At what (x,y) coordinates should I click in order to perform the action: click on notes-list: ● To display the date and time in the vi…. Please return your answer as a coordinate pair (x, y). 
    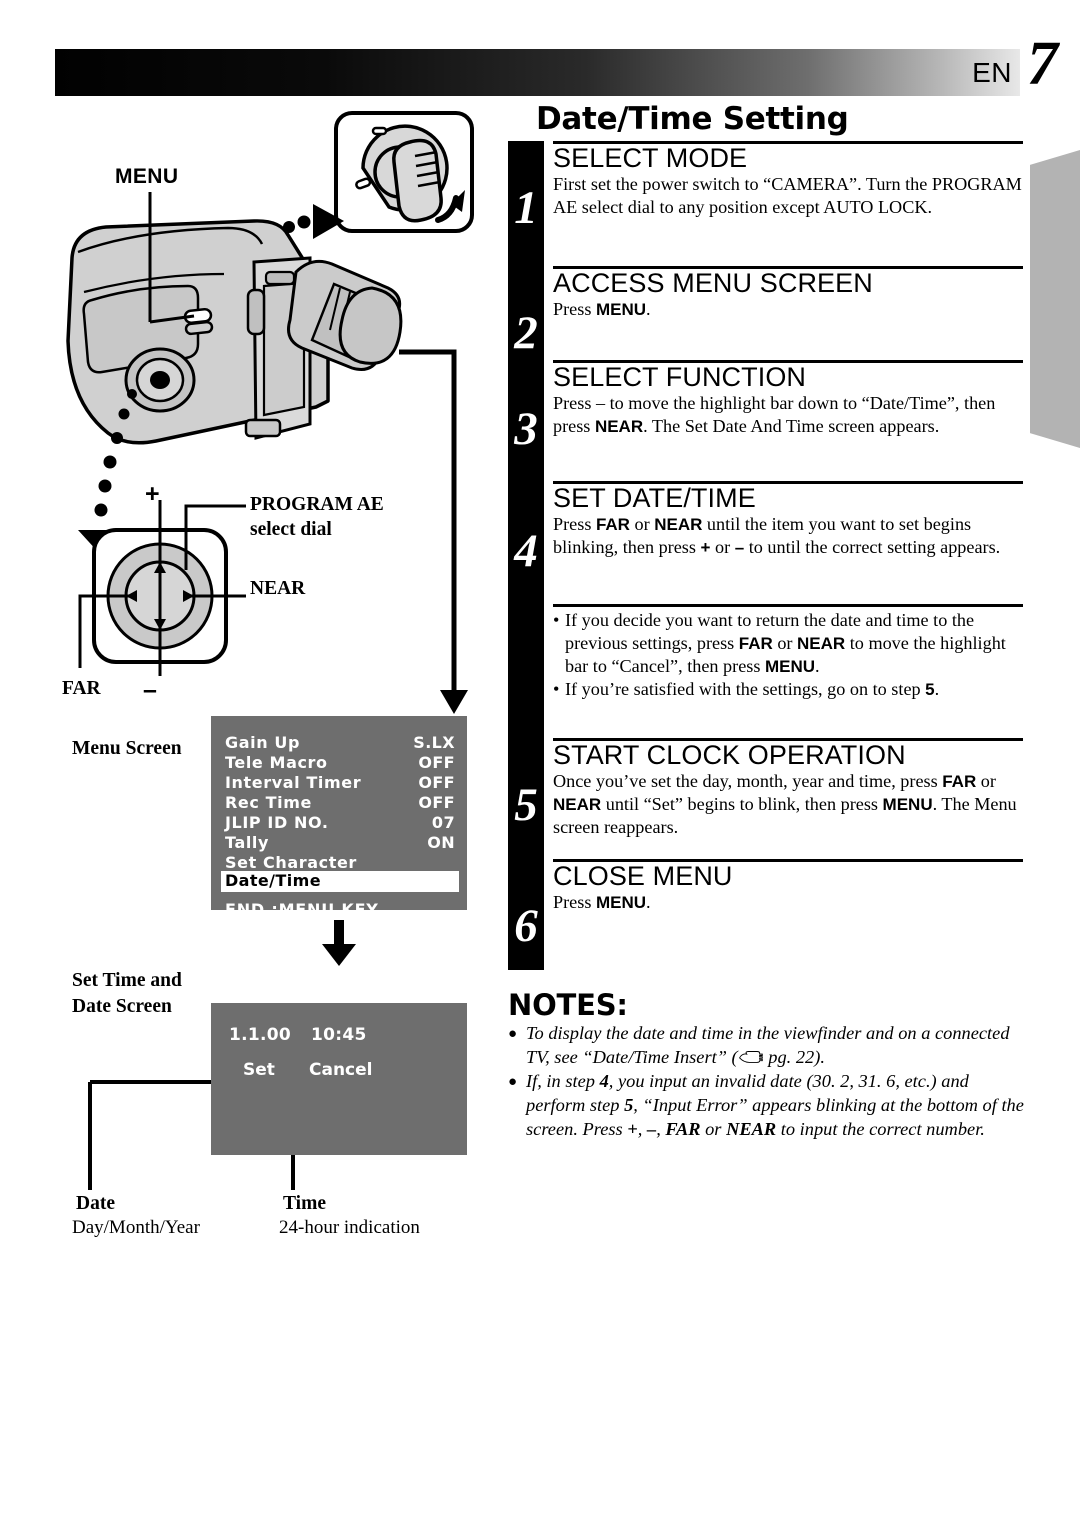
    Looking at the image, I should click on (767, 1082).